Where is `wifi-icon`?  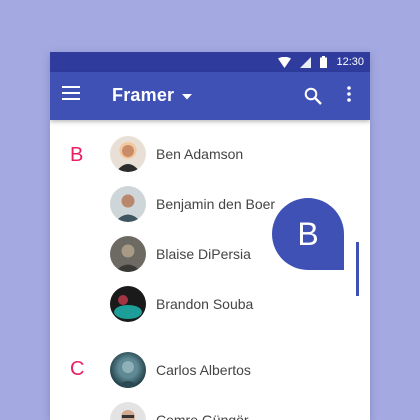 wifi-icon is located at coordinates (285, 62).